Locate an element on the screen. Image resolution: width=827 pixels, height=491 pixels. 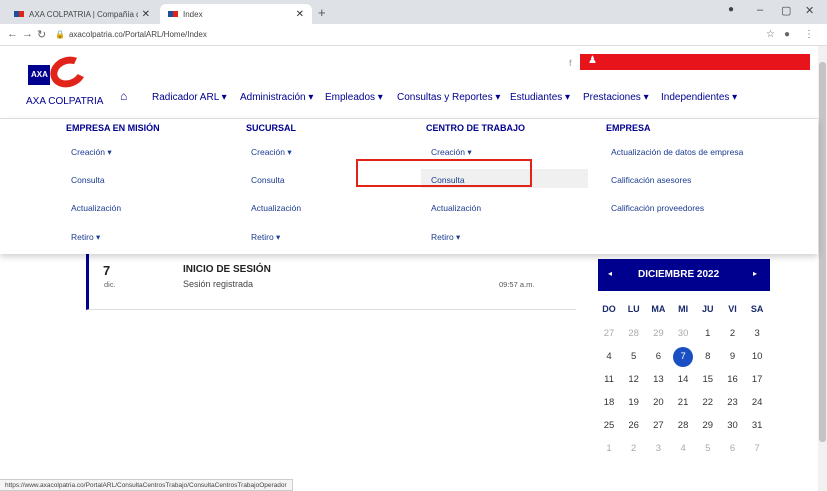
nav-administracion: Administración ▾ is located at coordinates (276, 97).